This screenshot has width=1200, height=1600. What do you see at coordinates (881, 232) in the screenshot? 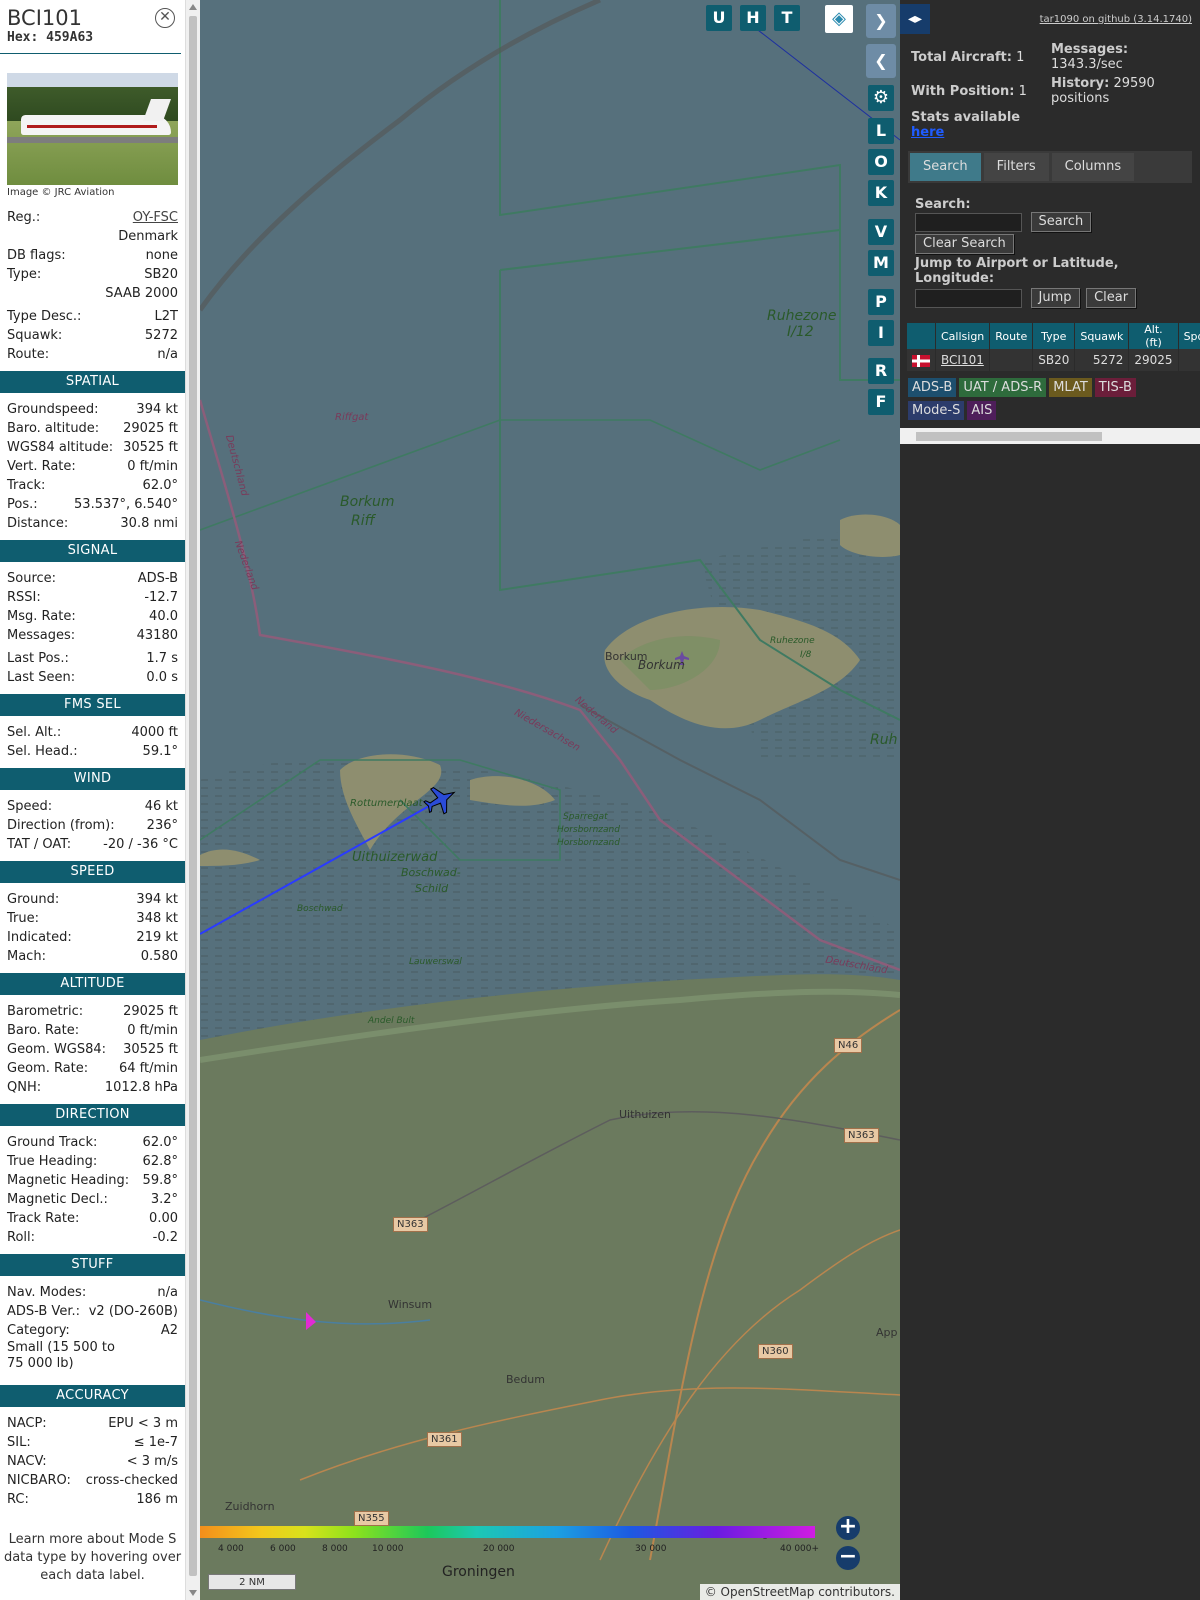
I see `map-button-v: V` at bounding box center [881, 232].